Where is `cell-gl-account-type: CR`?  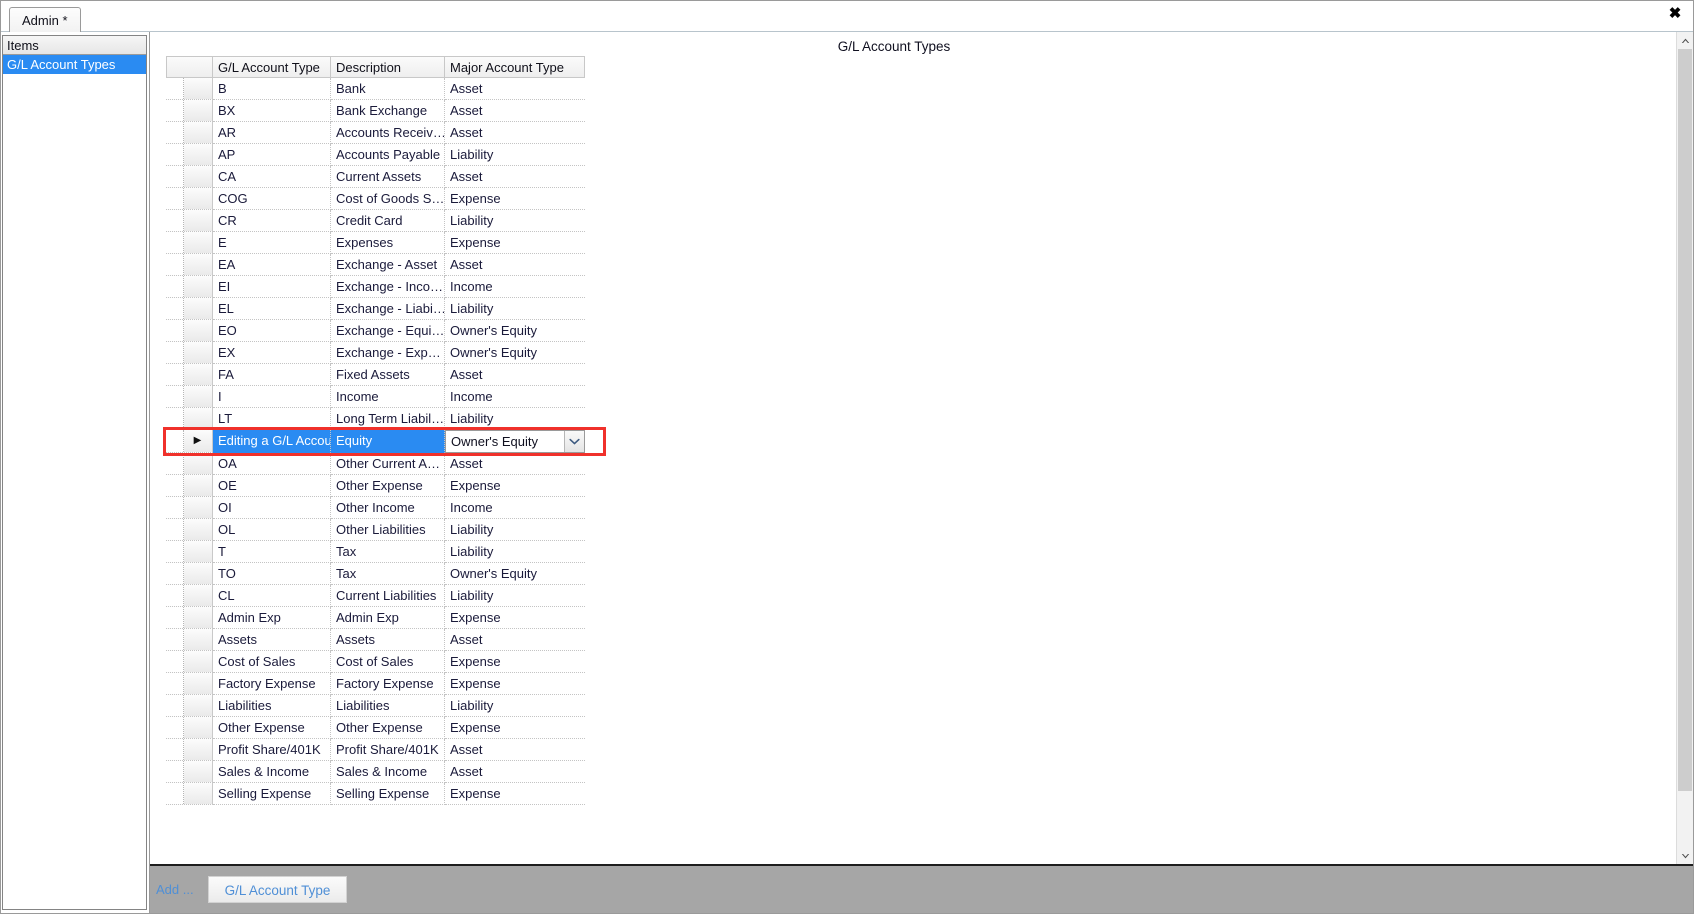 cell-gl-account-type: CR is located at coordinates (272, 221).